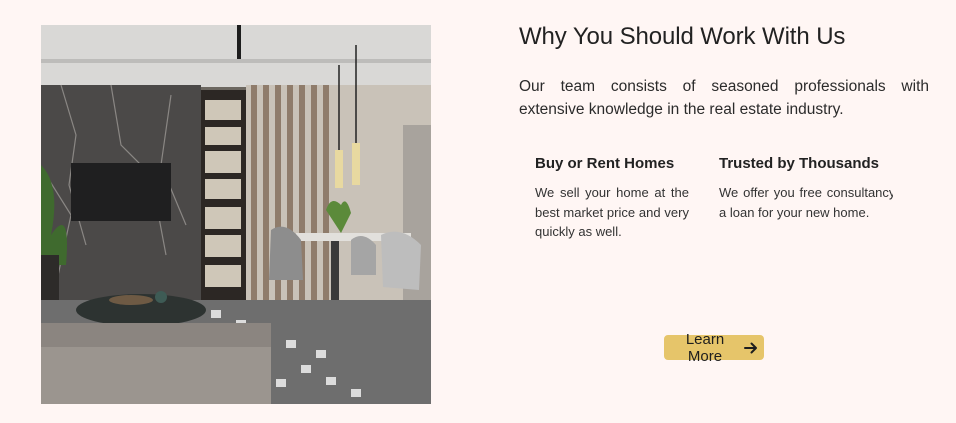 This screenshot has height=423, width=956. Describe the element at coordinates (751, 348) in the screenshot. I see `arrow-right-icon` at that location.